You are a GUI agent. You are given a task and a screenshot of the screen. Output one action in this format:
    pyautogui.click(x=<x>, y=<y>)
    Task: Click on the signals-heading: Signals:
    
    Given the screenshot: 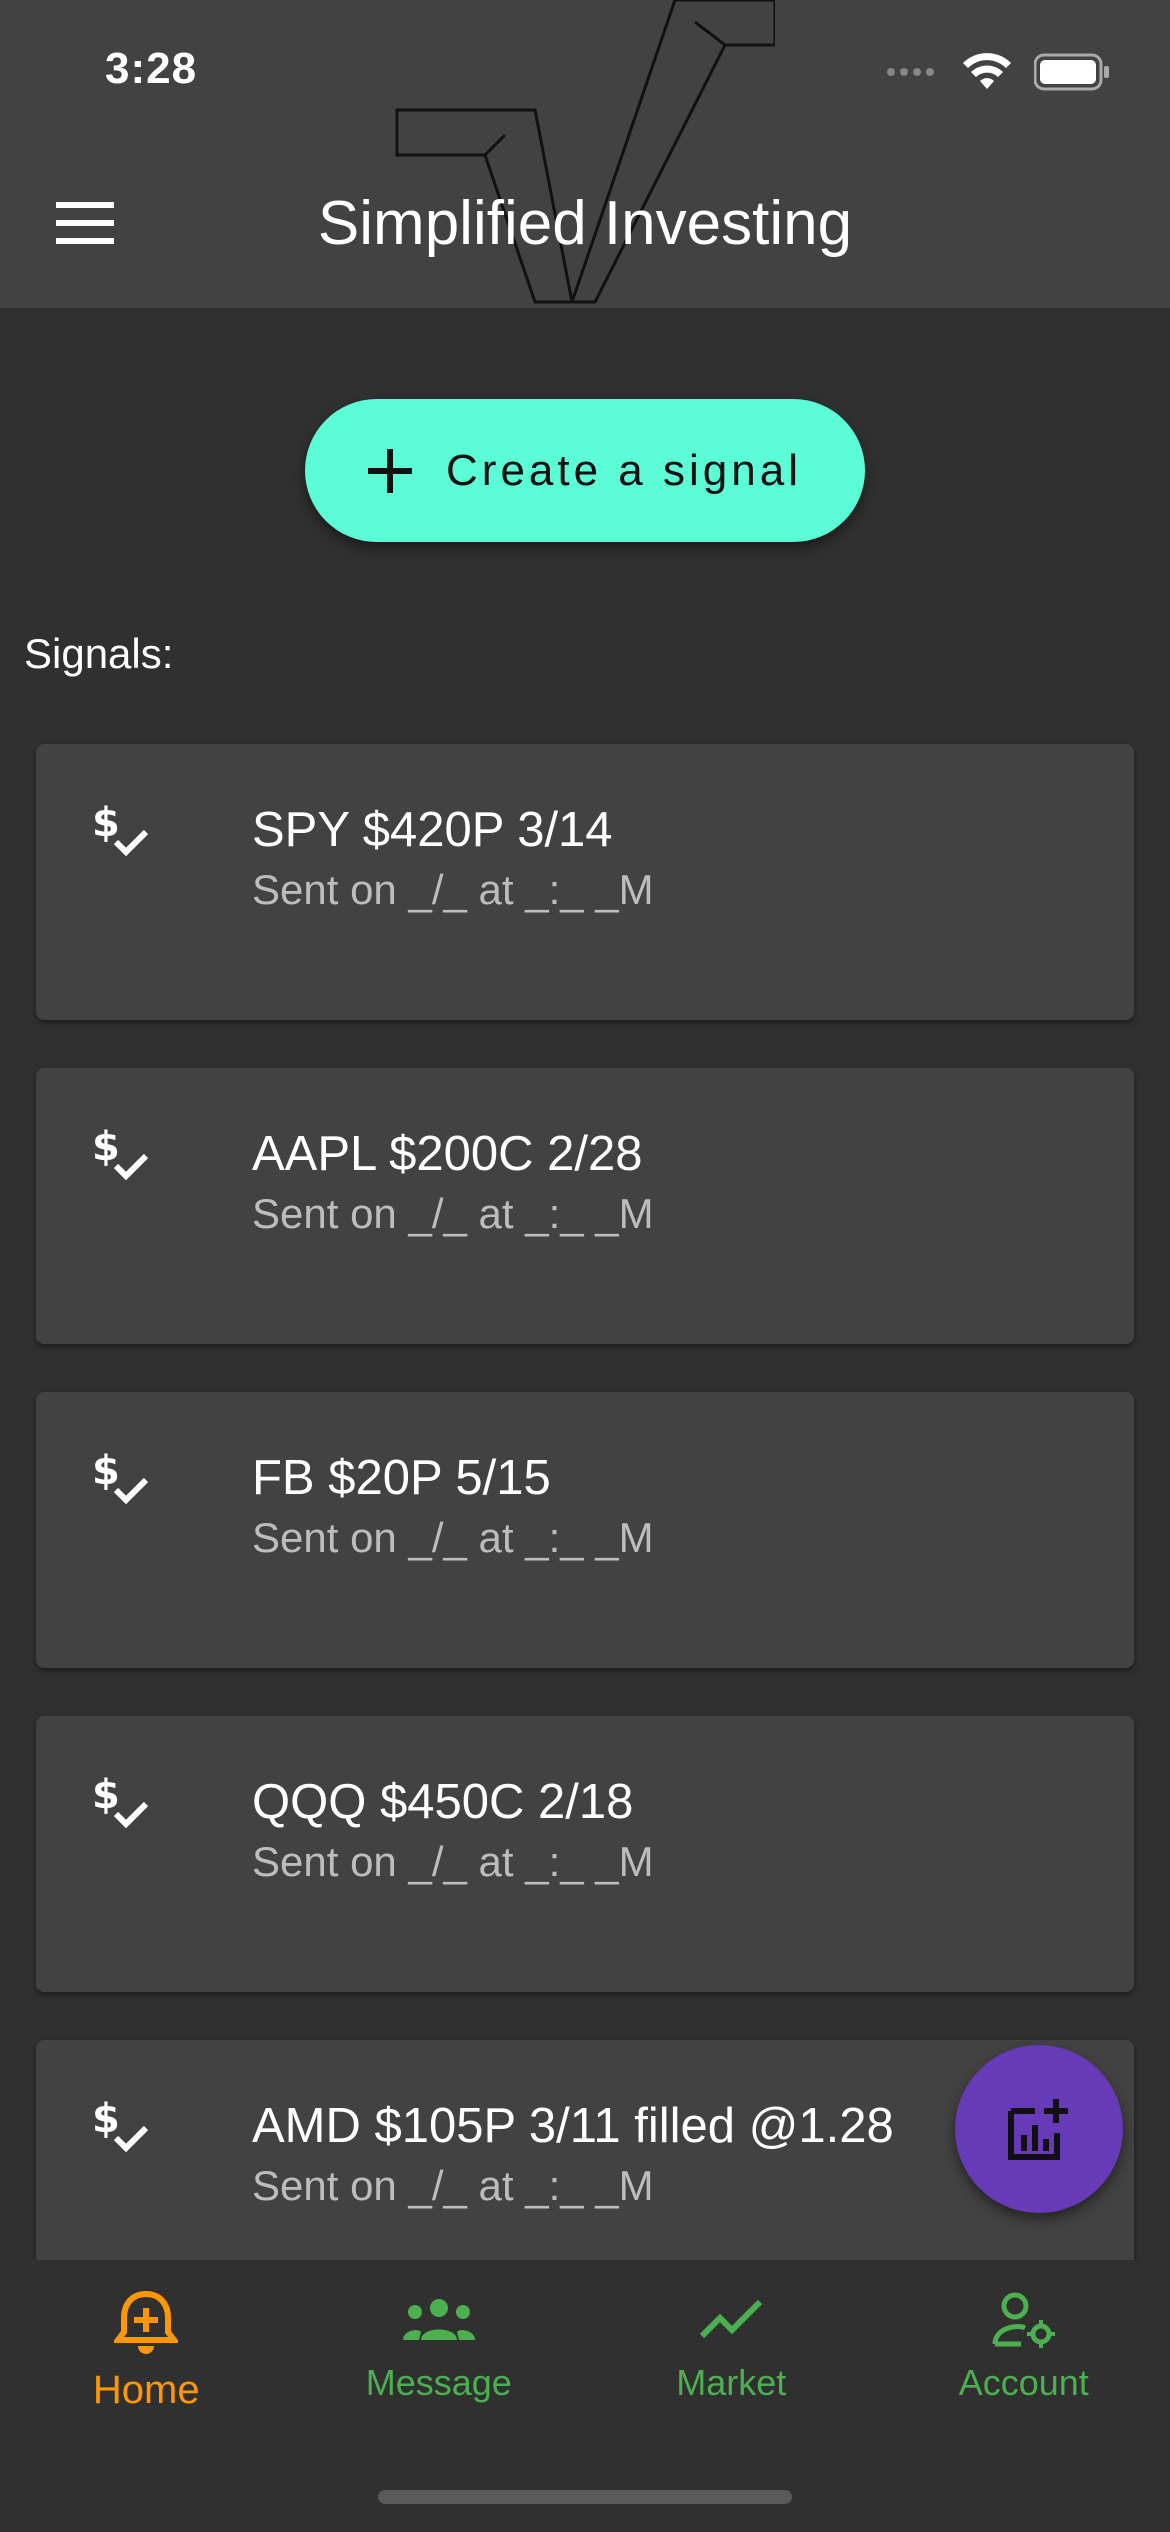 What is the action you would take?
    pyautogui.click(x=99, y=653)
    